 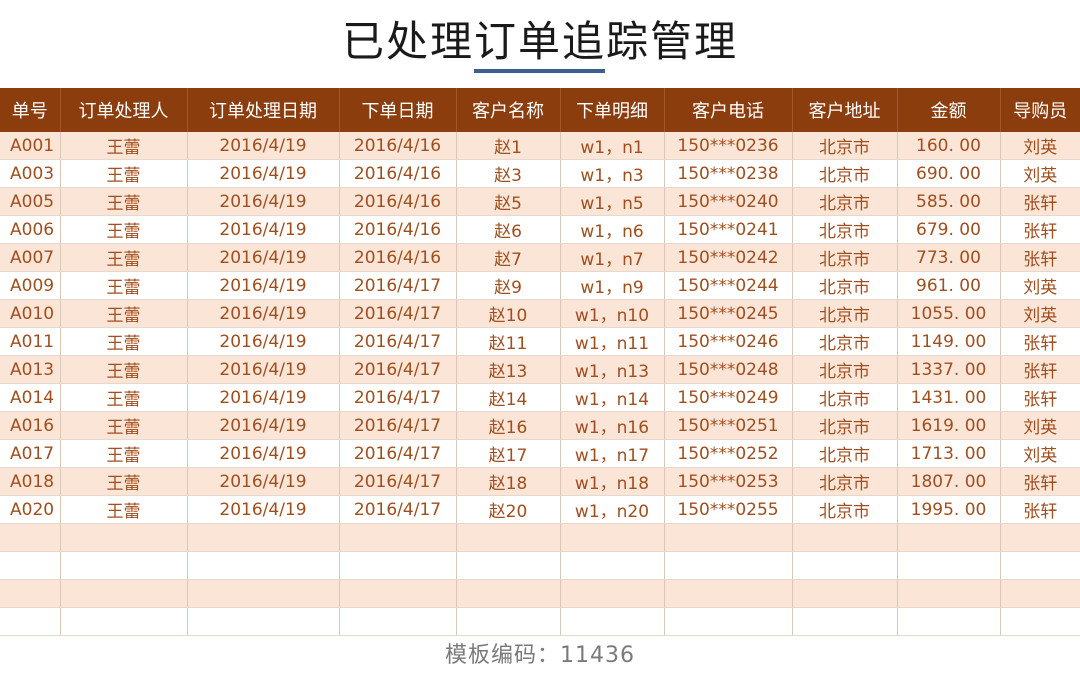 What do you see at coordinates (612, 313) in the screenshot?
I see `table-cell: w1，n10` at bounding box center [612, 313].